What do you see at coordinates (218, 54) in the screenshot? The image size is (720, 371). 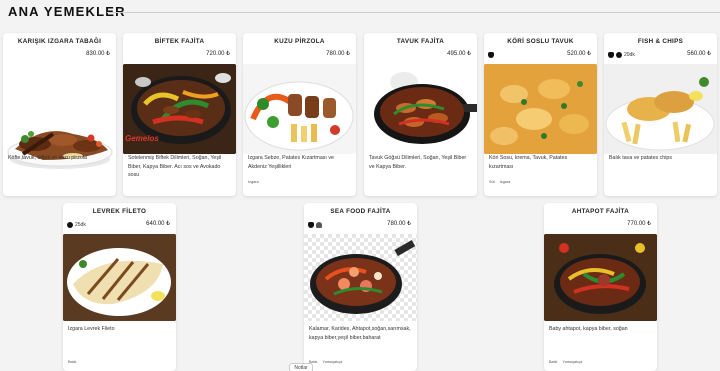 I see `card-price: 720.00 ₺` at bounding box center [218, 54].